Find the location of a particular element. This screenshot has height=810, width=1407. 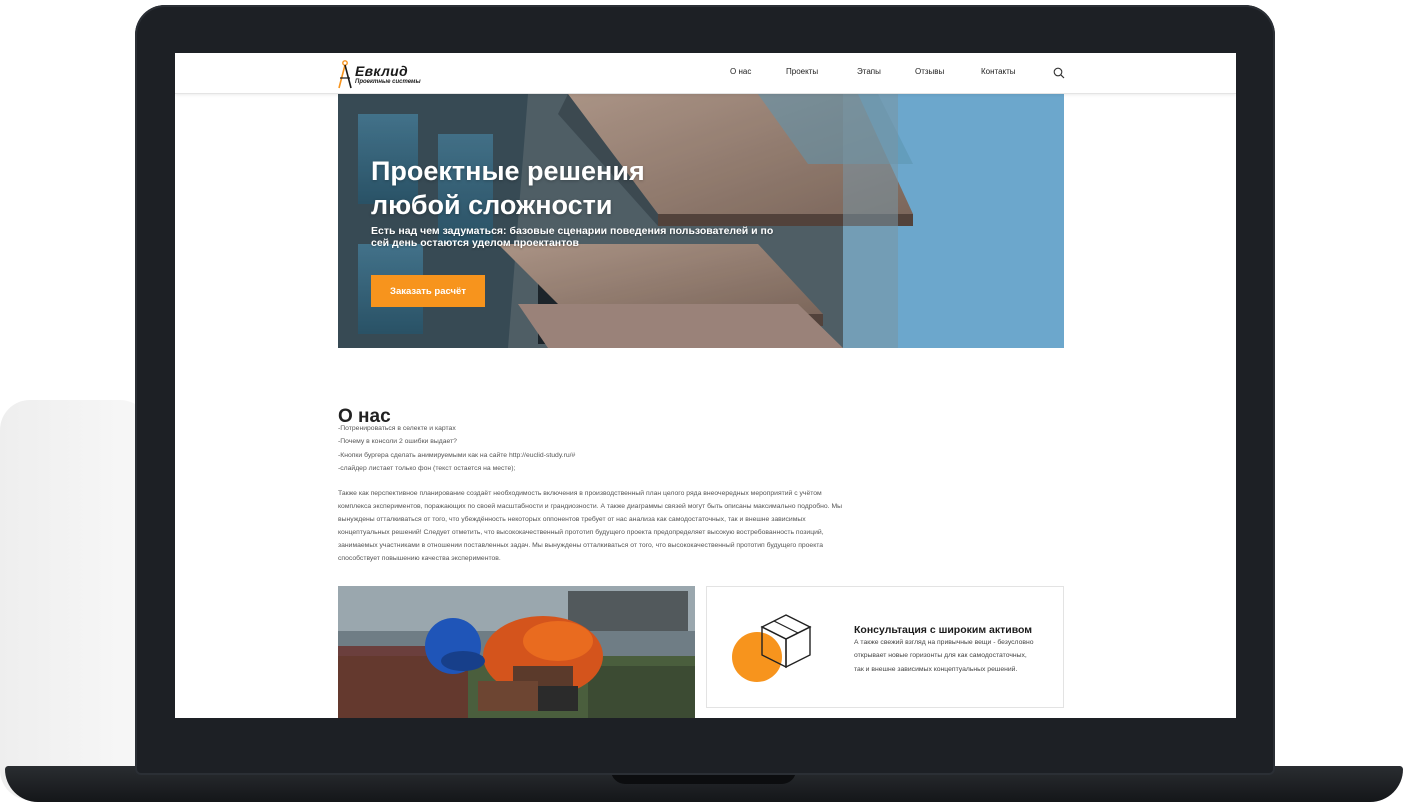

search-icon is located at coordinates (1059, 73).